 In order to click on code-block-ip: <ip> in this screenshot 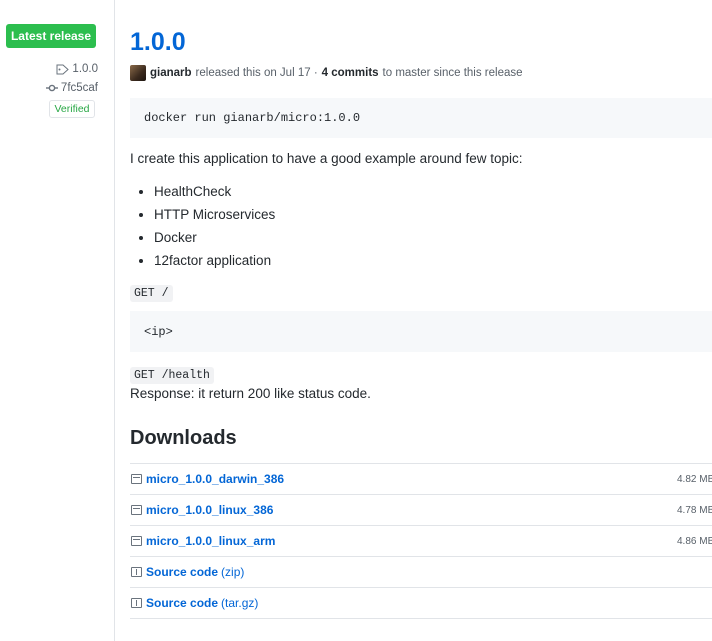, I will do `click(421, 331)`.